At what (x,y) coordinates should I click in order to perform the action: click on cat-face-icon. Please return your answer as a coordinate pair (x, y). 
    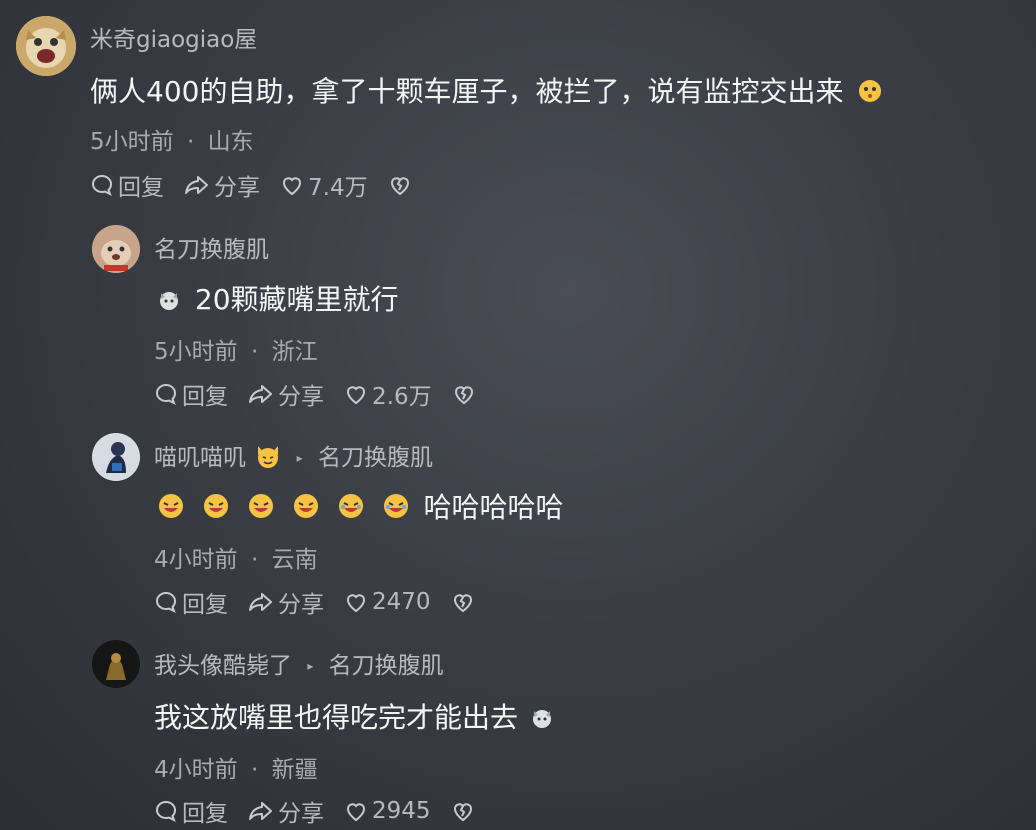
    Looking at the image, I should click on (268, 459).